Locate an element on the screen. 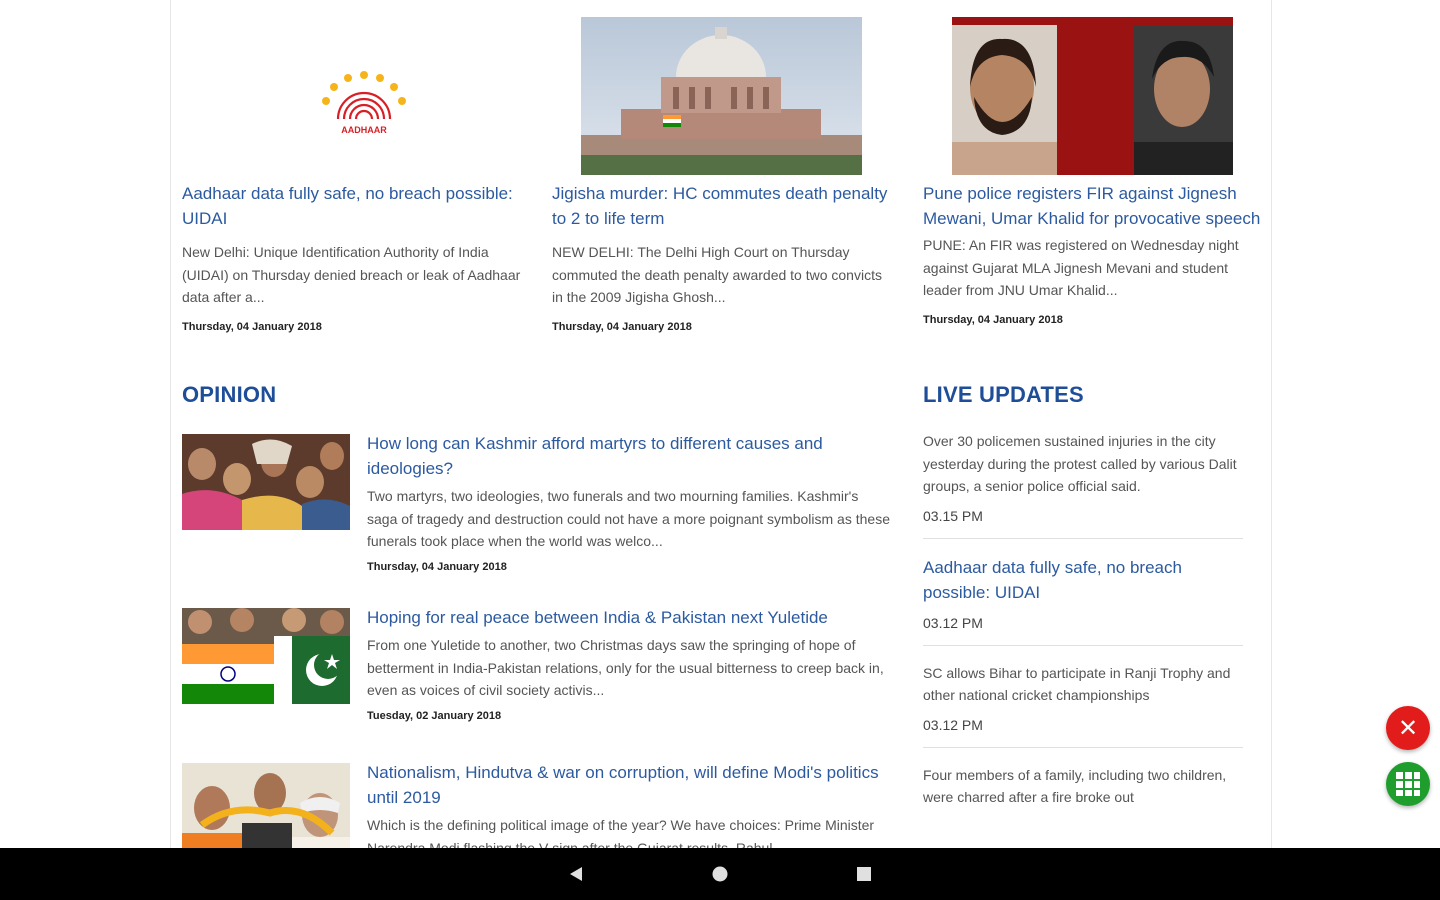  grid-icon is located at coordinates (1408, 784).